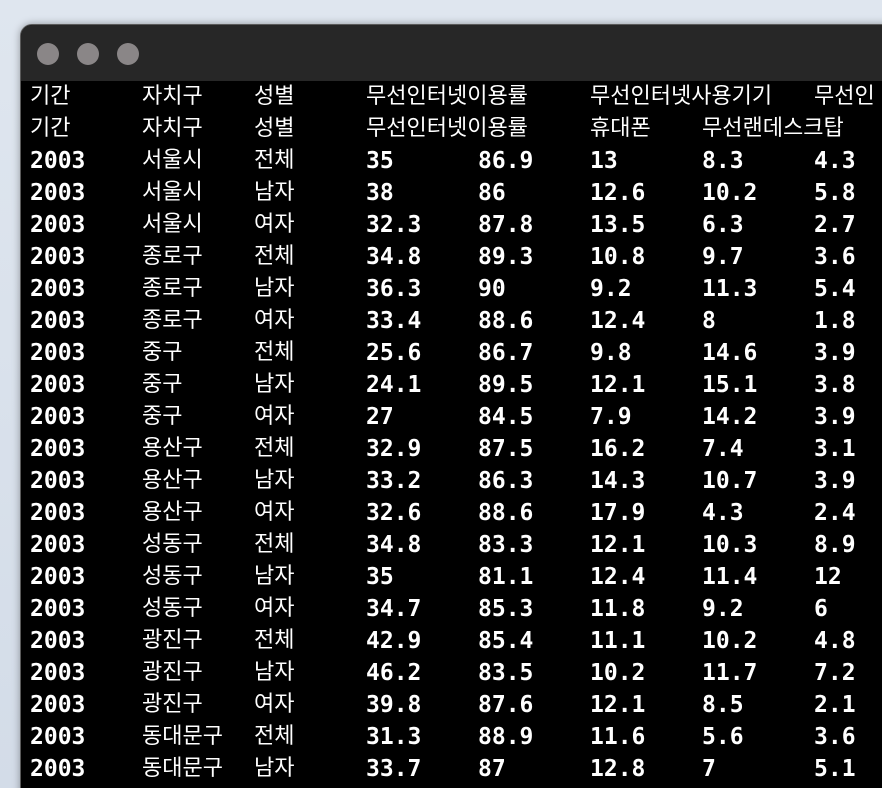 The image size is (882, 788). I want to click on table-cell: 36.3, so click(394, 289).